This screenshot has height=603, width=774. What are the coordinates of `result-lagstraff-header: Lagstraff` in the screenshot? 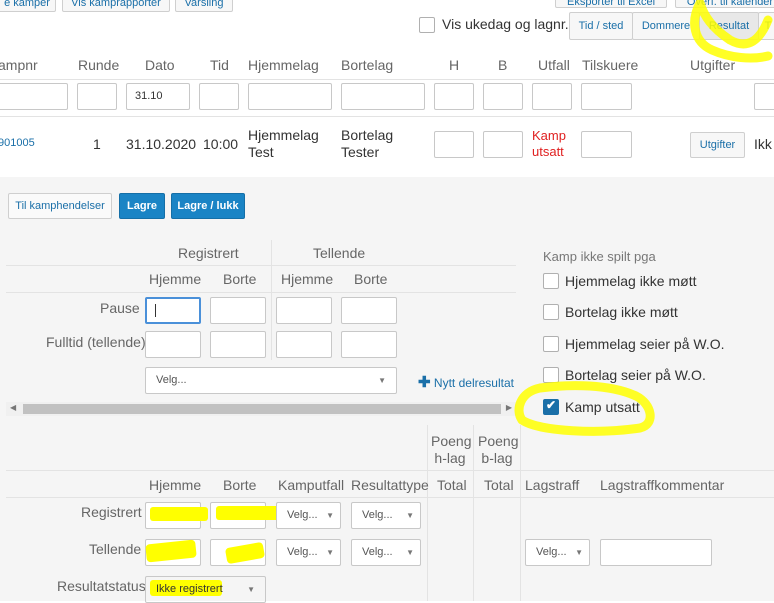 It's located at (552, 485).